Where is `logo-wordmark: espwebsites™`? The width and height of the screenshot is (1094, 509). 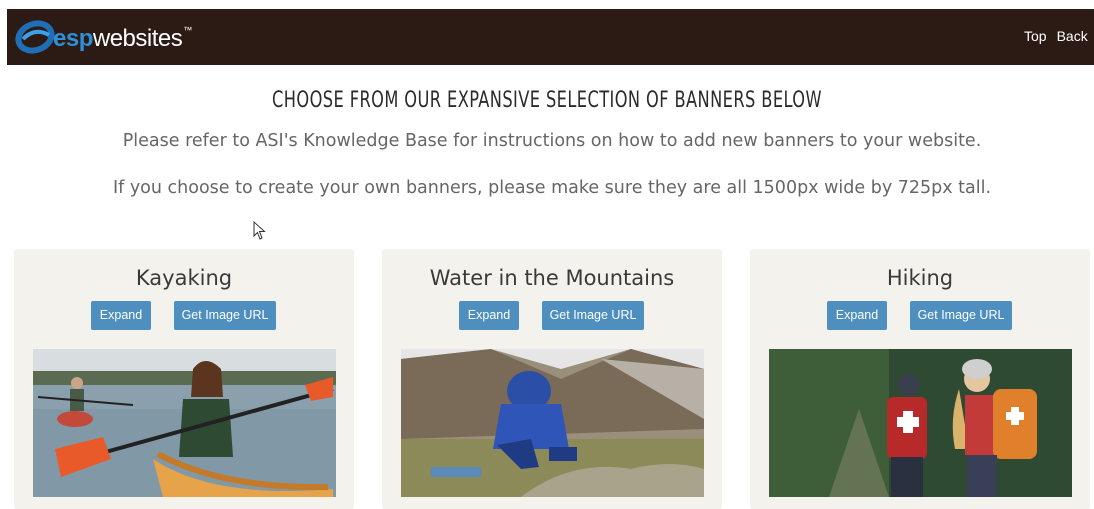
logo-wordmark: espwebsites™ is located at coordinates (122, 38).